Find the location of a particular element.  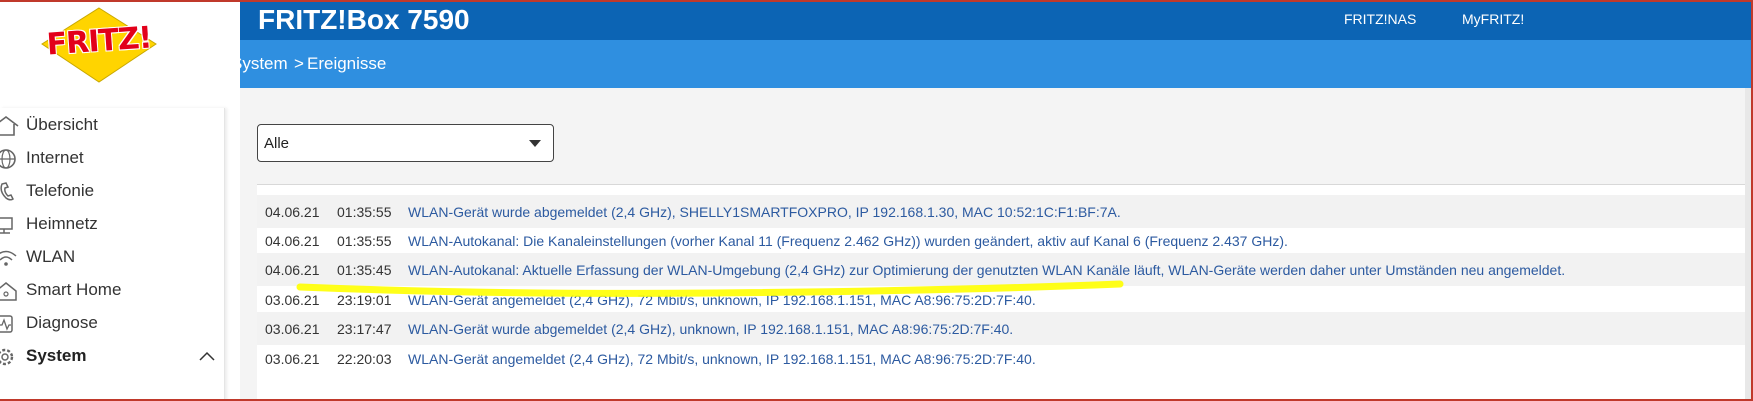

fritz-logo: FRITZ! is located at coordinates (99, 45).